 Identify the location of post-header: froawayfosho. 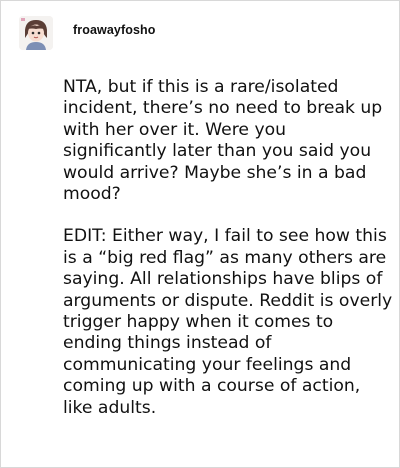
(87, 33).